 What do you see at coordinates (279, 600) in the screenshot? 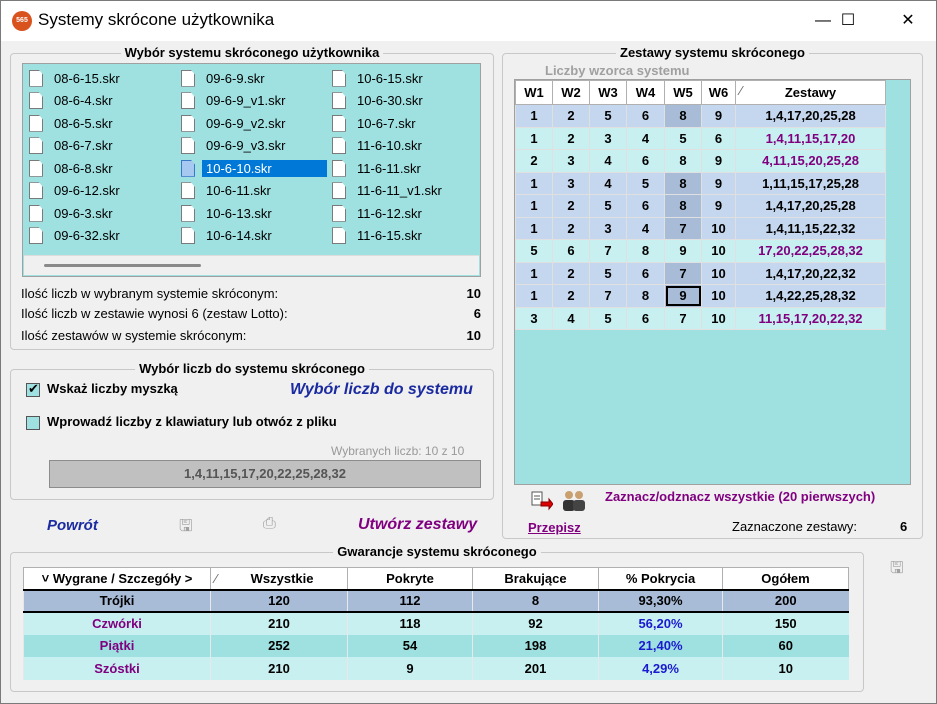
I see `guarantee-cell: 120` at bounding box center [279, 600].